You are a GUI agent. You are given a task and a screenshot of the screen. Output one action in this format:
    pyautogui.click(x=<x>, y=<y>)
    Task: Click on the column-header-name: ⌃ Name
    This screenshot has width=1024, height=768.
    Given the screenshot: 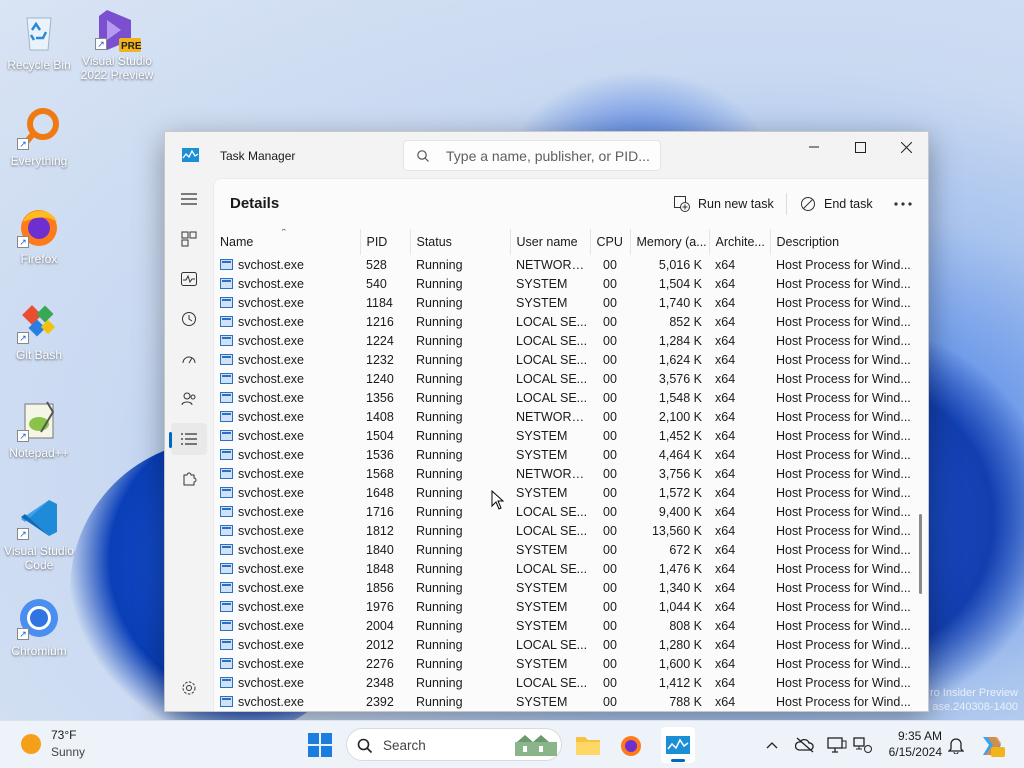 What is the action you would take?
    pyautogui.click(x=287, y=242)
    